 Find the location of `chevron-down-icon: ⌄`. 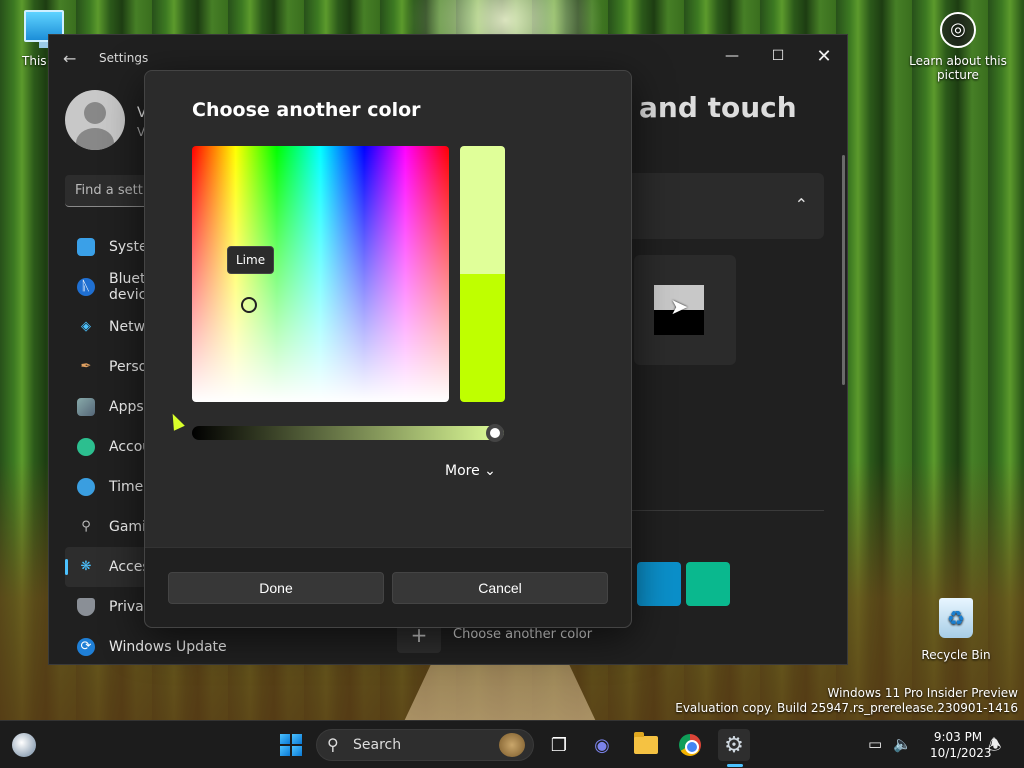

chevron-down-icon: ⌄ is located at coordinates (490, 471).